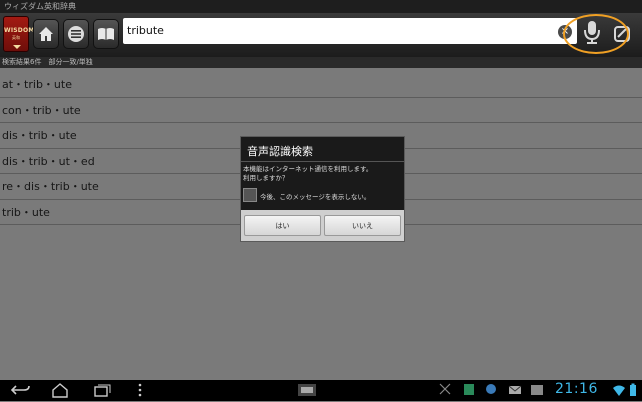  I want to click on back-icon, so click(20, 390).